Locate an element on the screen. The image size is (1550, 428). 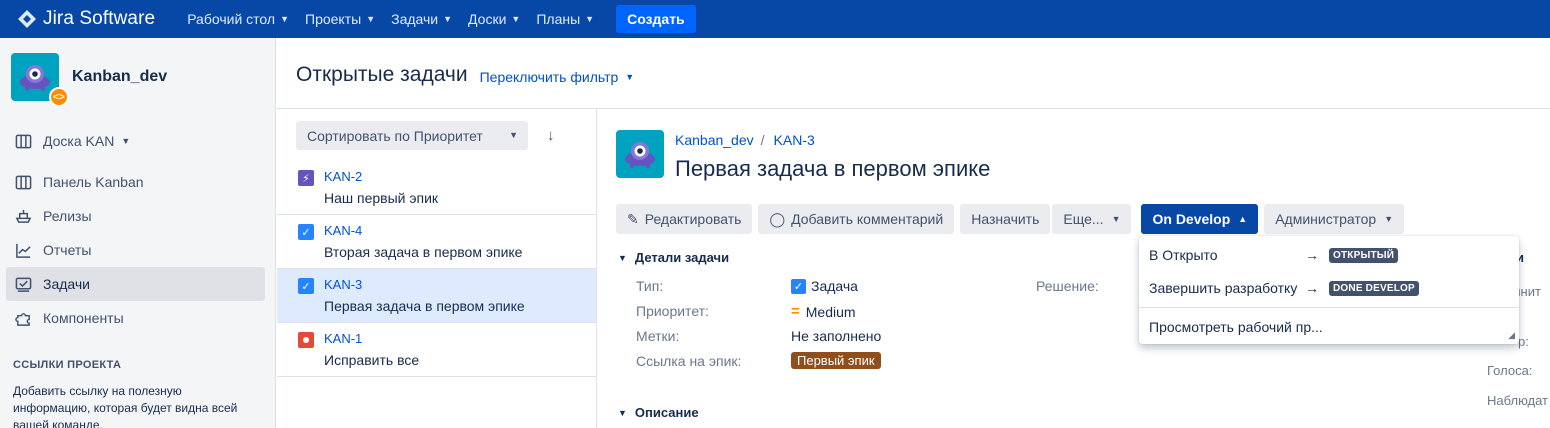
priority-label: Приоритет: is located at coordinates (672, 311).